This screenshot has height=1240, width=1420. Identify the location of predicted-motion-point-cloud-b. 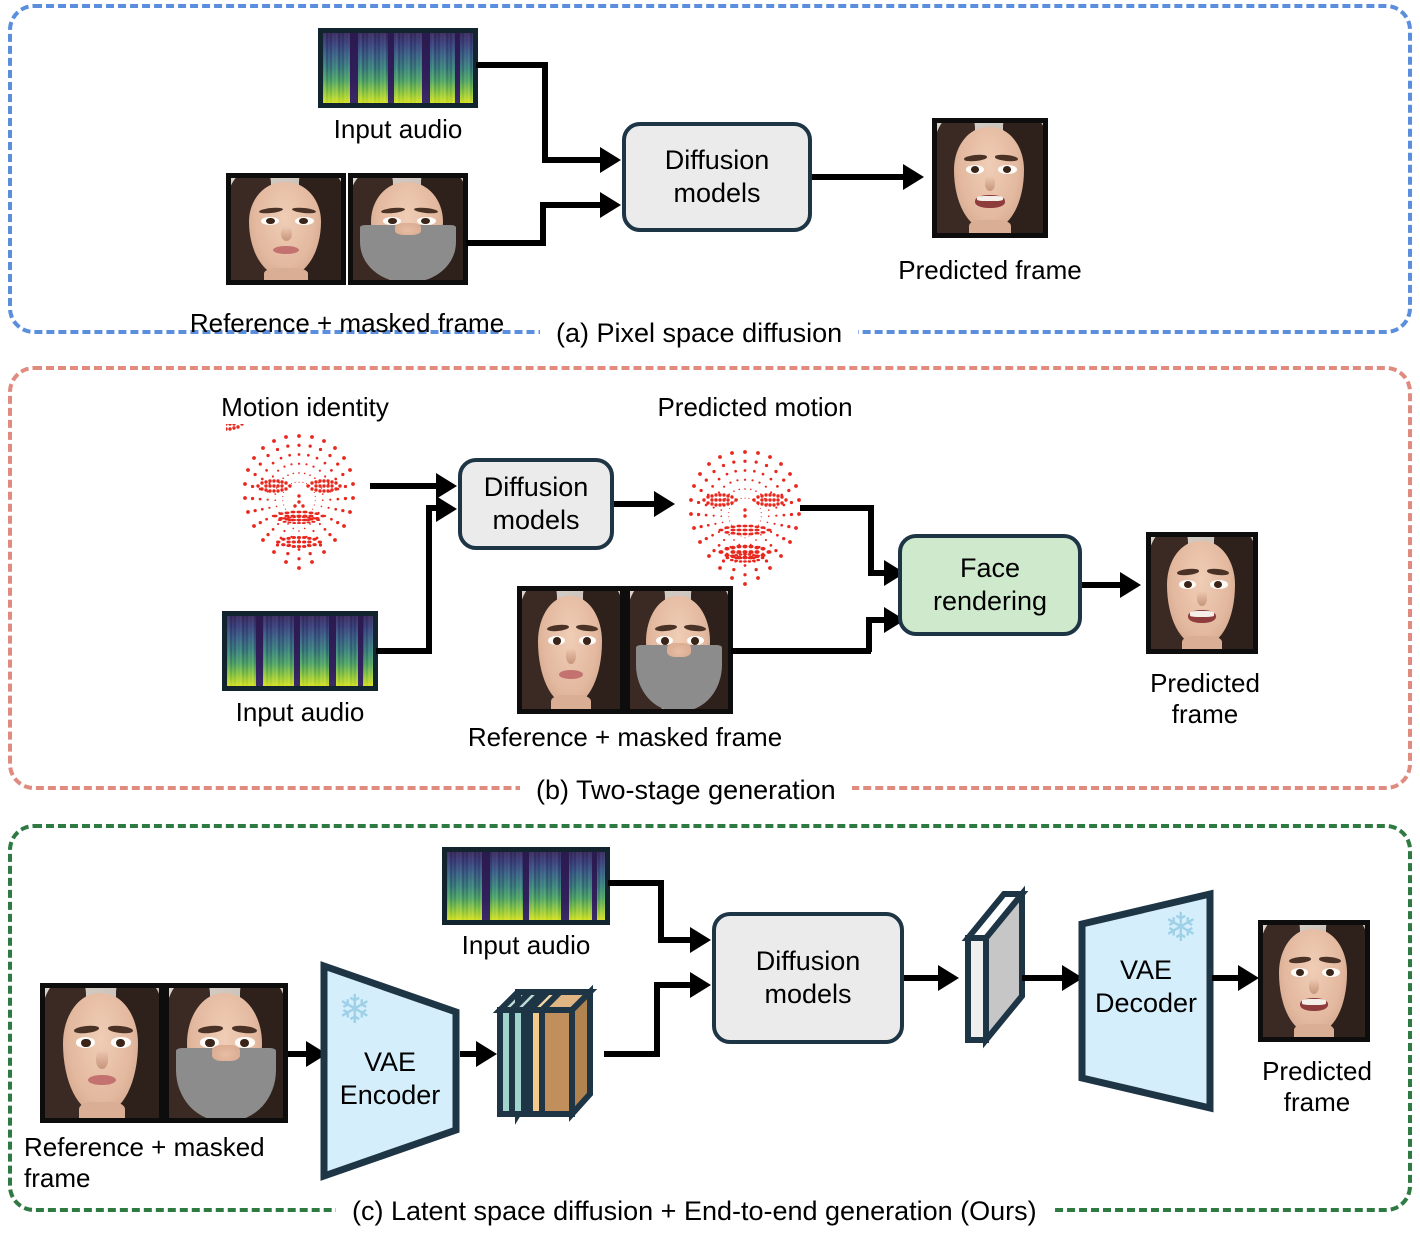
(745, 520).